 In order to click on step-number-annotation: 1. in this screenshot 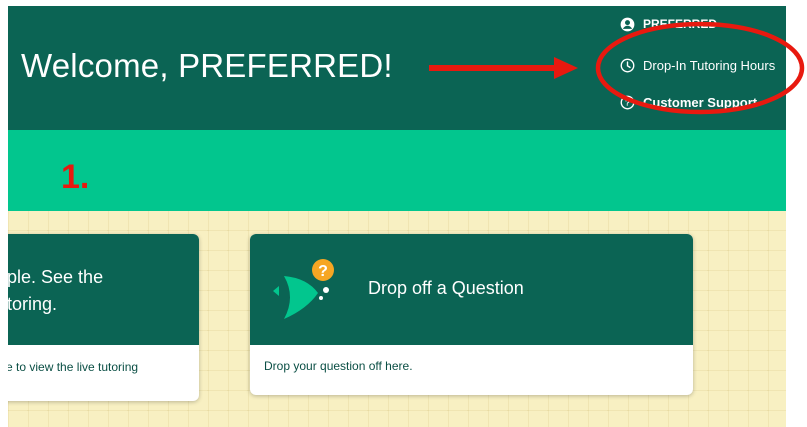, I will do `click(75, 177)`.